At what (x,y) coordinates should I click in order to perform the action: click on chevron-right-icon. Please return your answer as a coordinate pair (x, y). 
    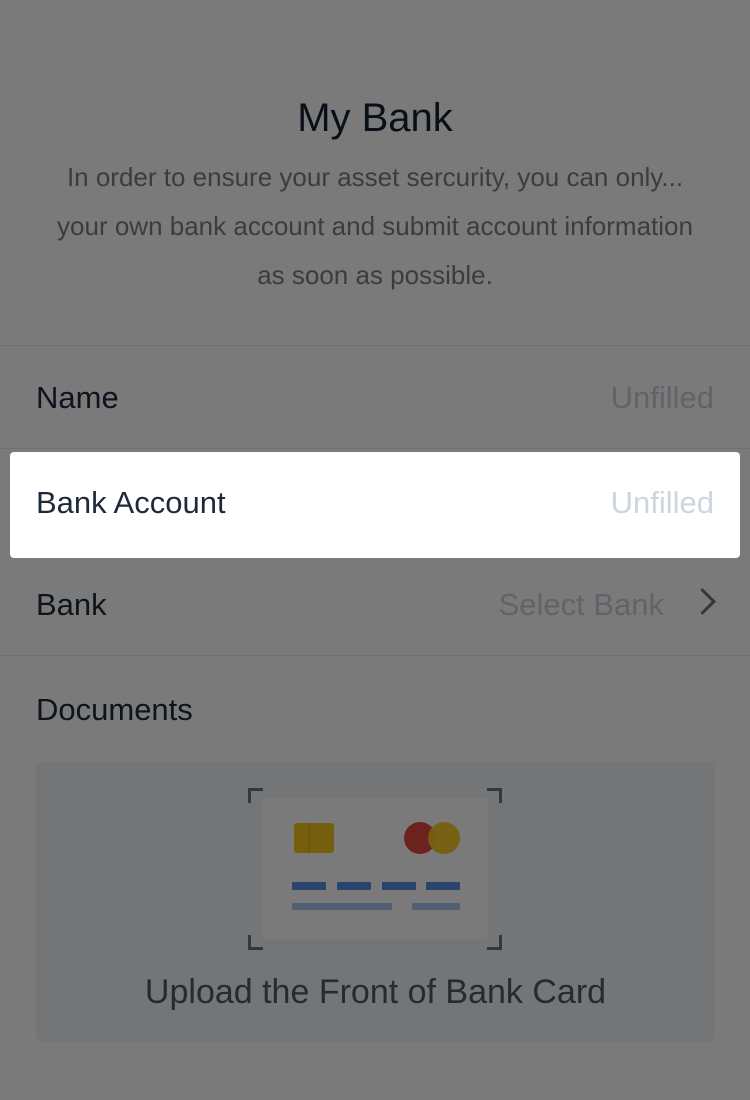
    Looking at the image, I should click on (702, 601).